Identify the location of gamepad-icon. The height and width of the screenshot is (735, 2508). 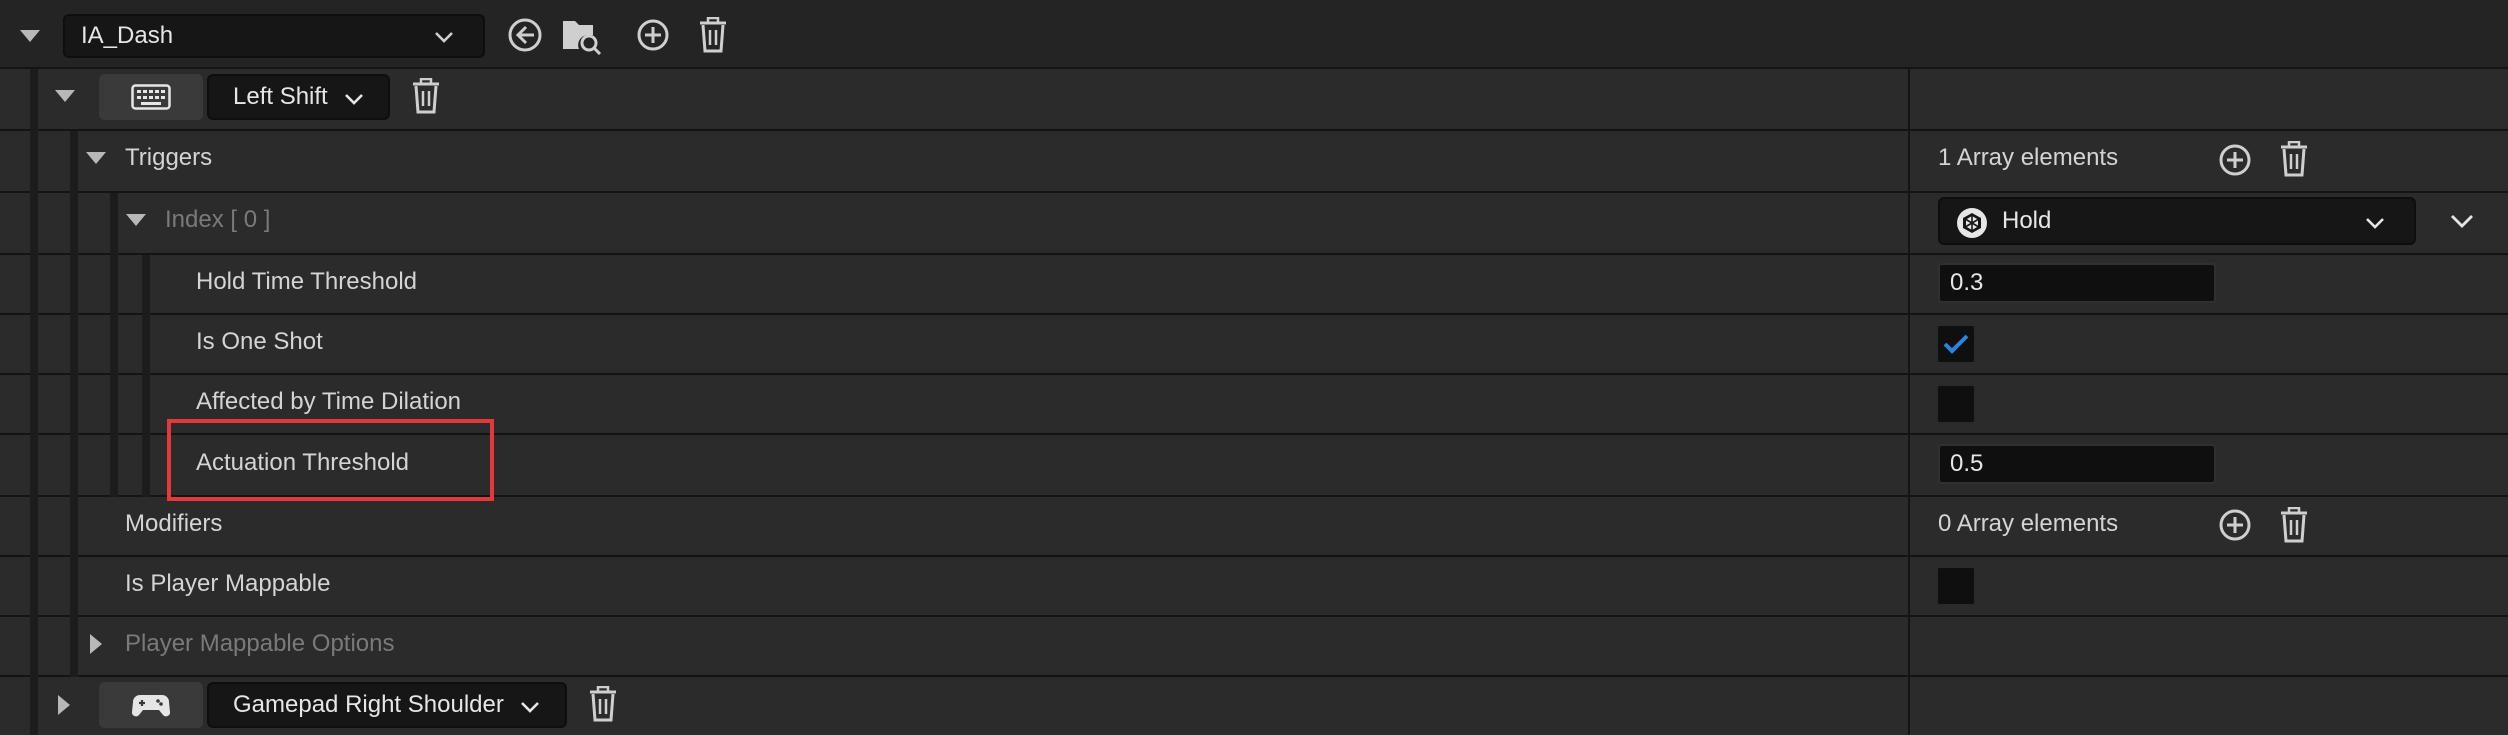
(151, 705).